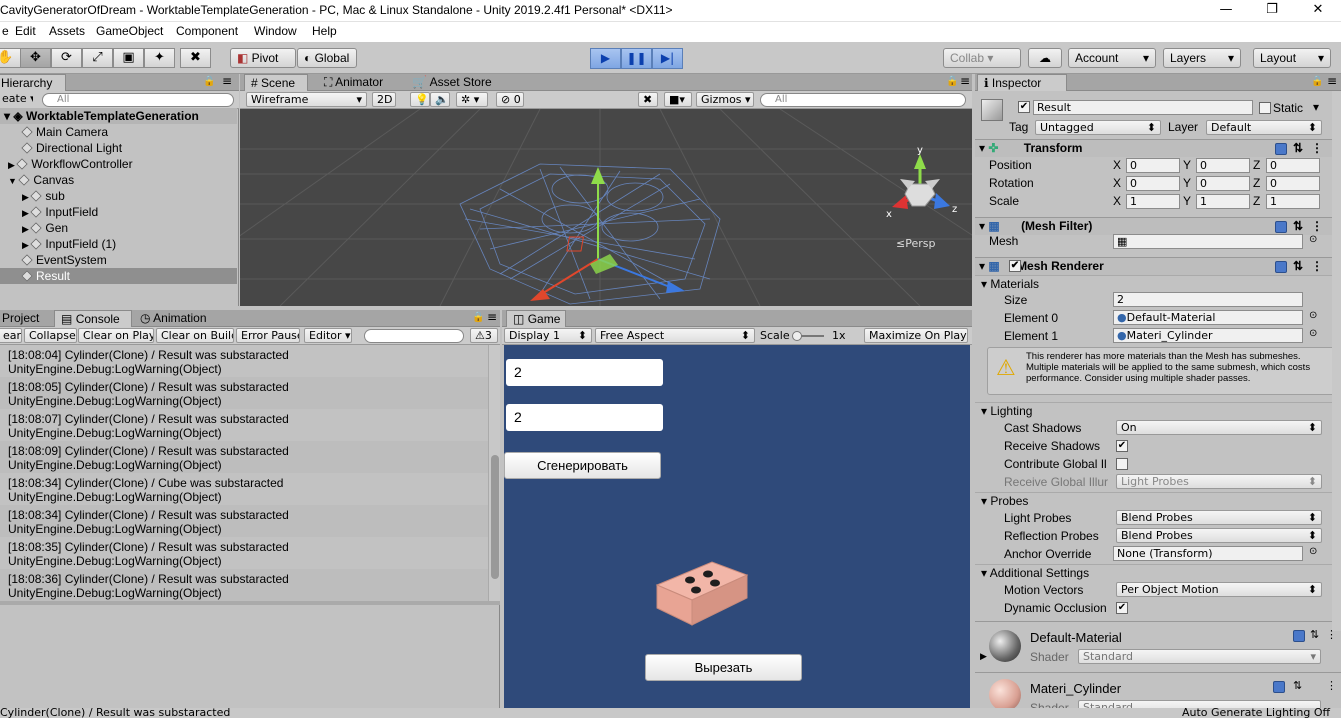 The image size is (1341, 718). What do you see at coordinates (725, 99) in the screenshot?
I see `gizmos-dropdown: Gizmos ▾` at bounding box center [725, 99].